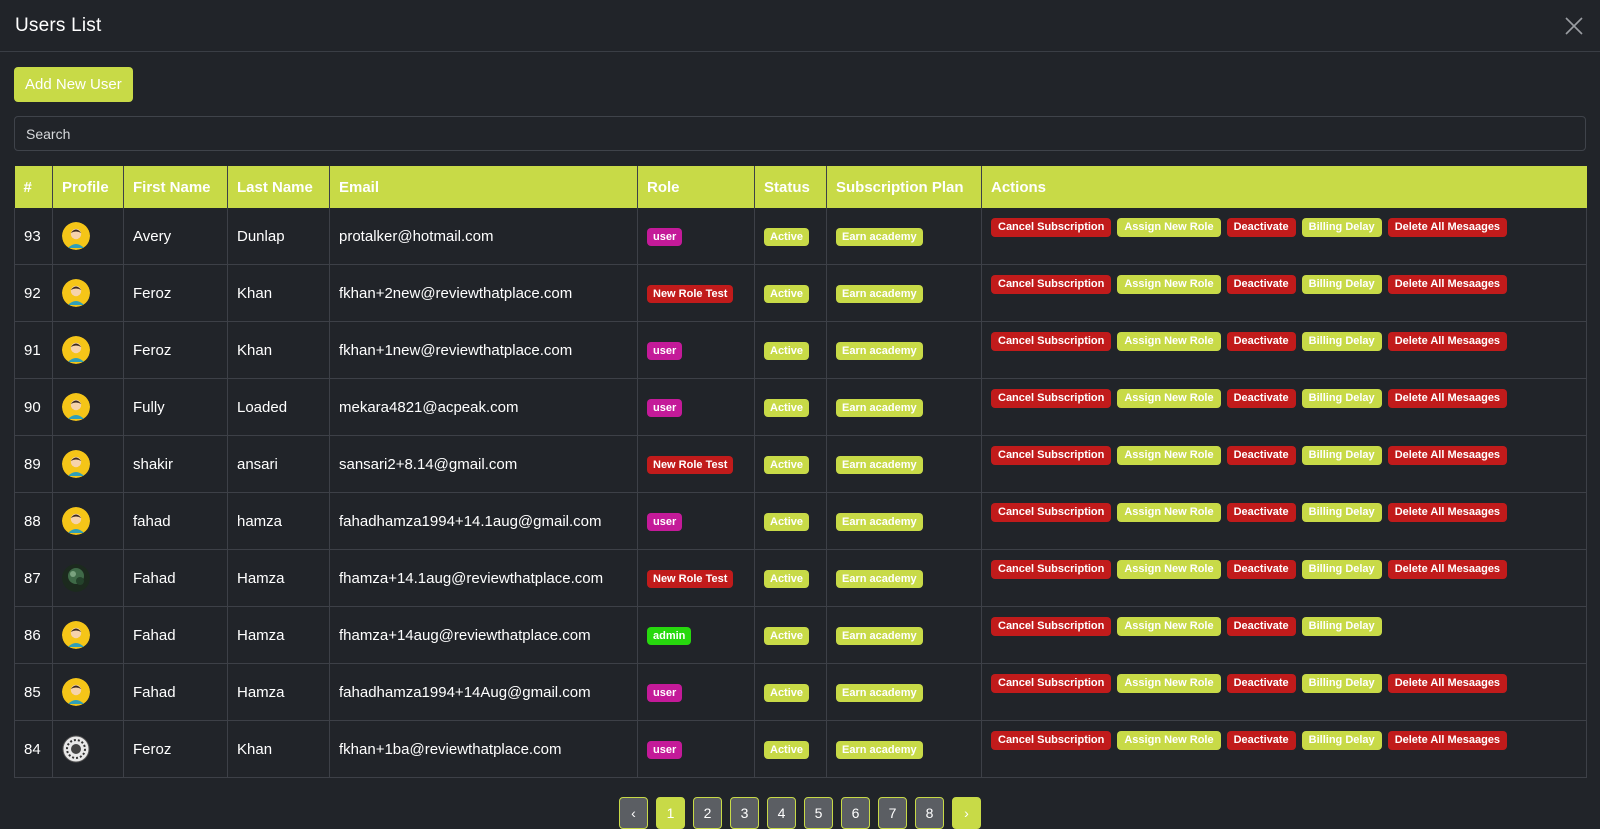  Describe the element at coordinates (33, 464) in the screenshot. I see `user-id-cell: 89` at that location.